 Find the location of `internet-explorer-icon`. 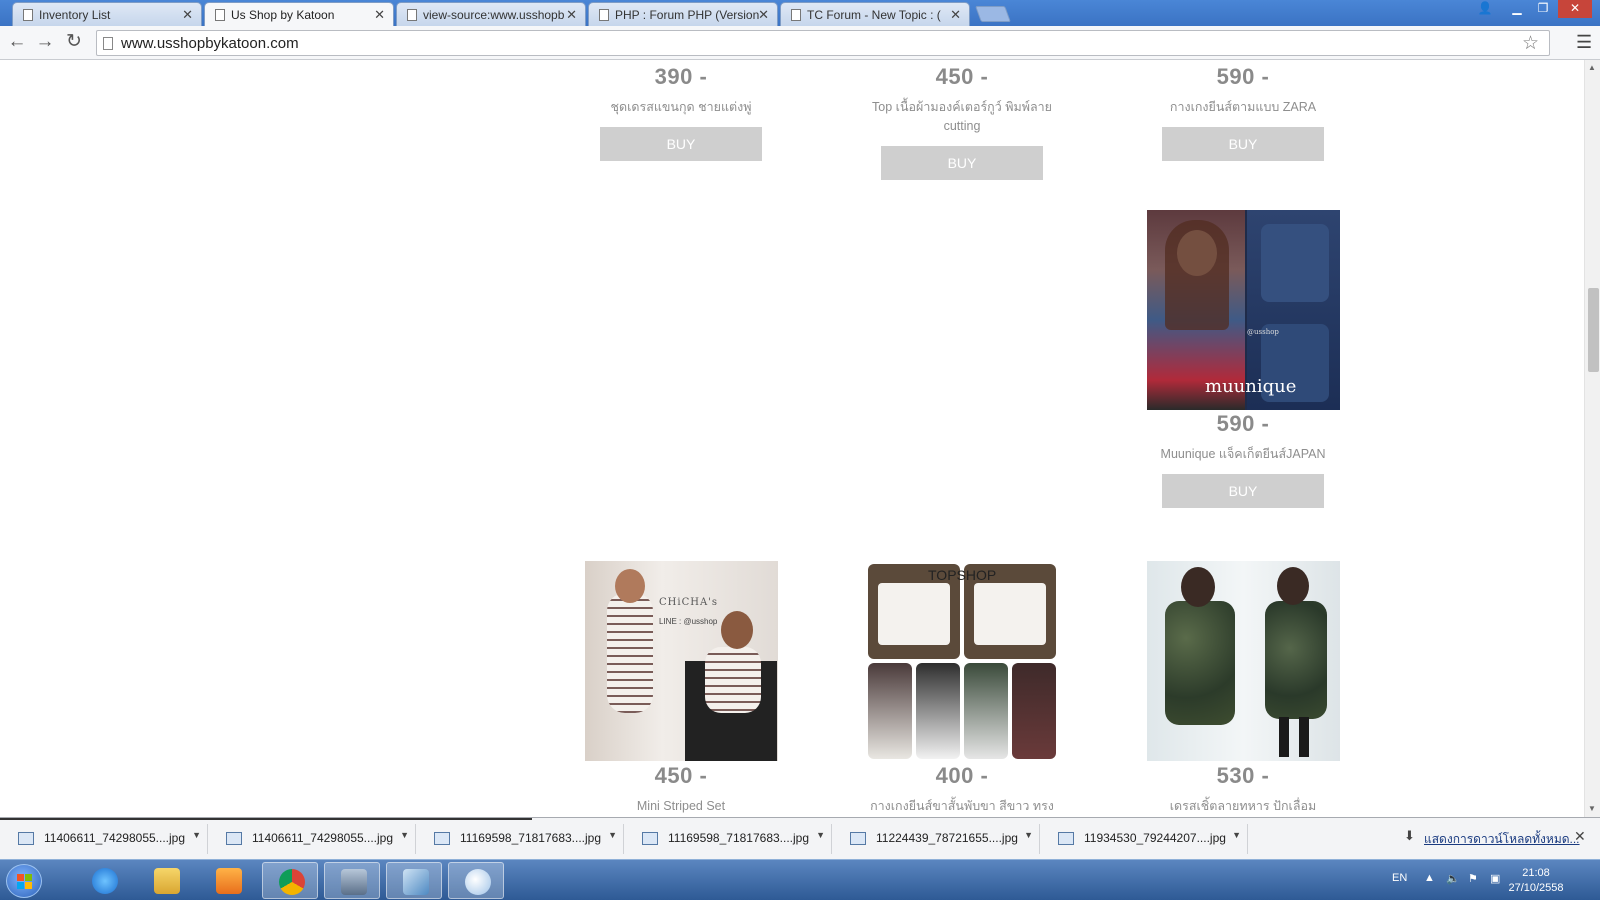

internet-explorer-icon is located at coordinates (105, 881).